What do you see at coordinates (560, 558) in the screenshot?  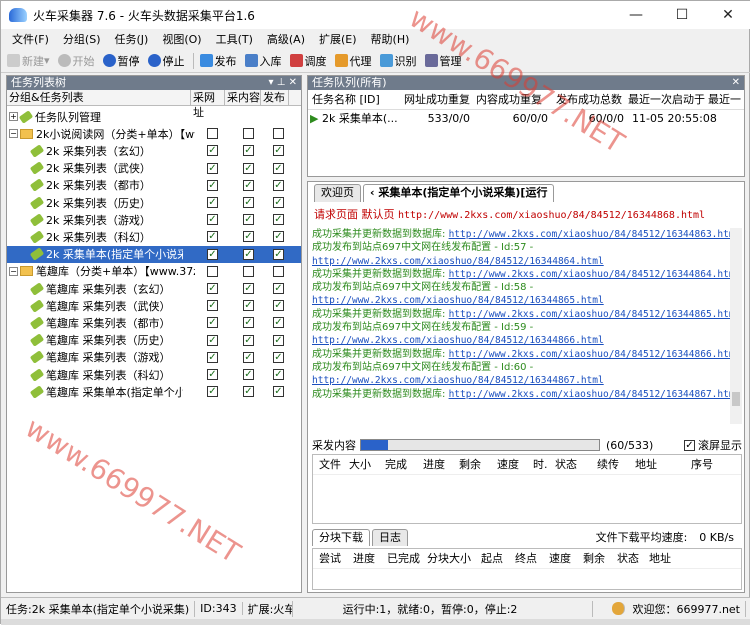 I see `chunks-col-header: 速度` at bounding box center [560, 558].